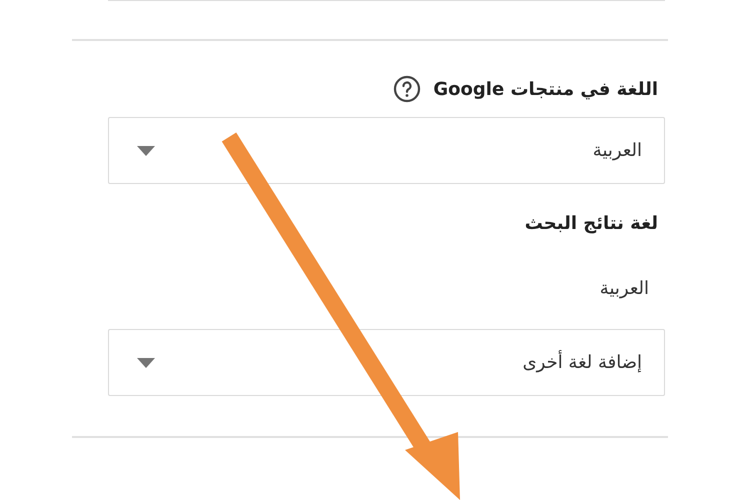 The image size is (741, 500). What do you see at coordinates (386, 150) in the screenshot?
I see `language-dropdown: العربية` at bounding box center [386, 150].